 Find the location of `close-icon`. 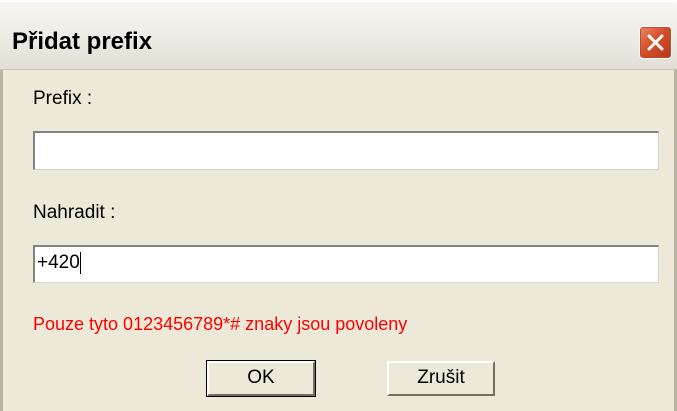

close-icon is located at coordinates (655, 42).